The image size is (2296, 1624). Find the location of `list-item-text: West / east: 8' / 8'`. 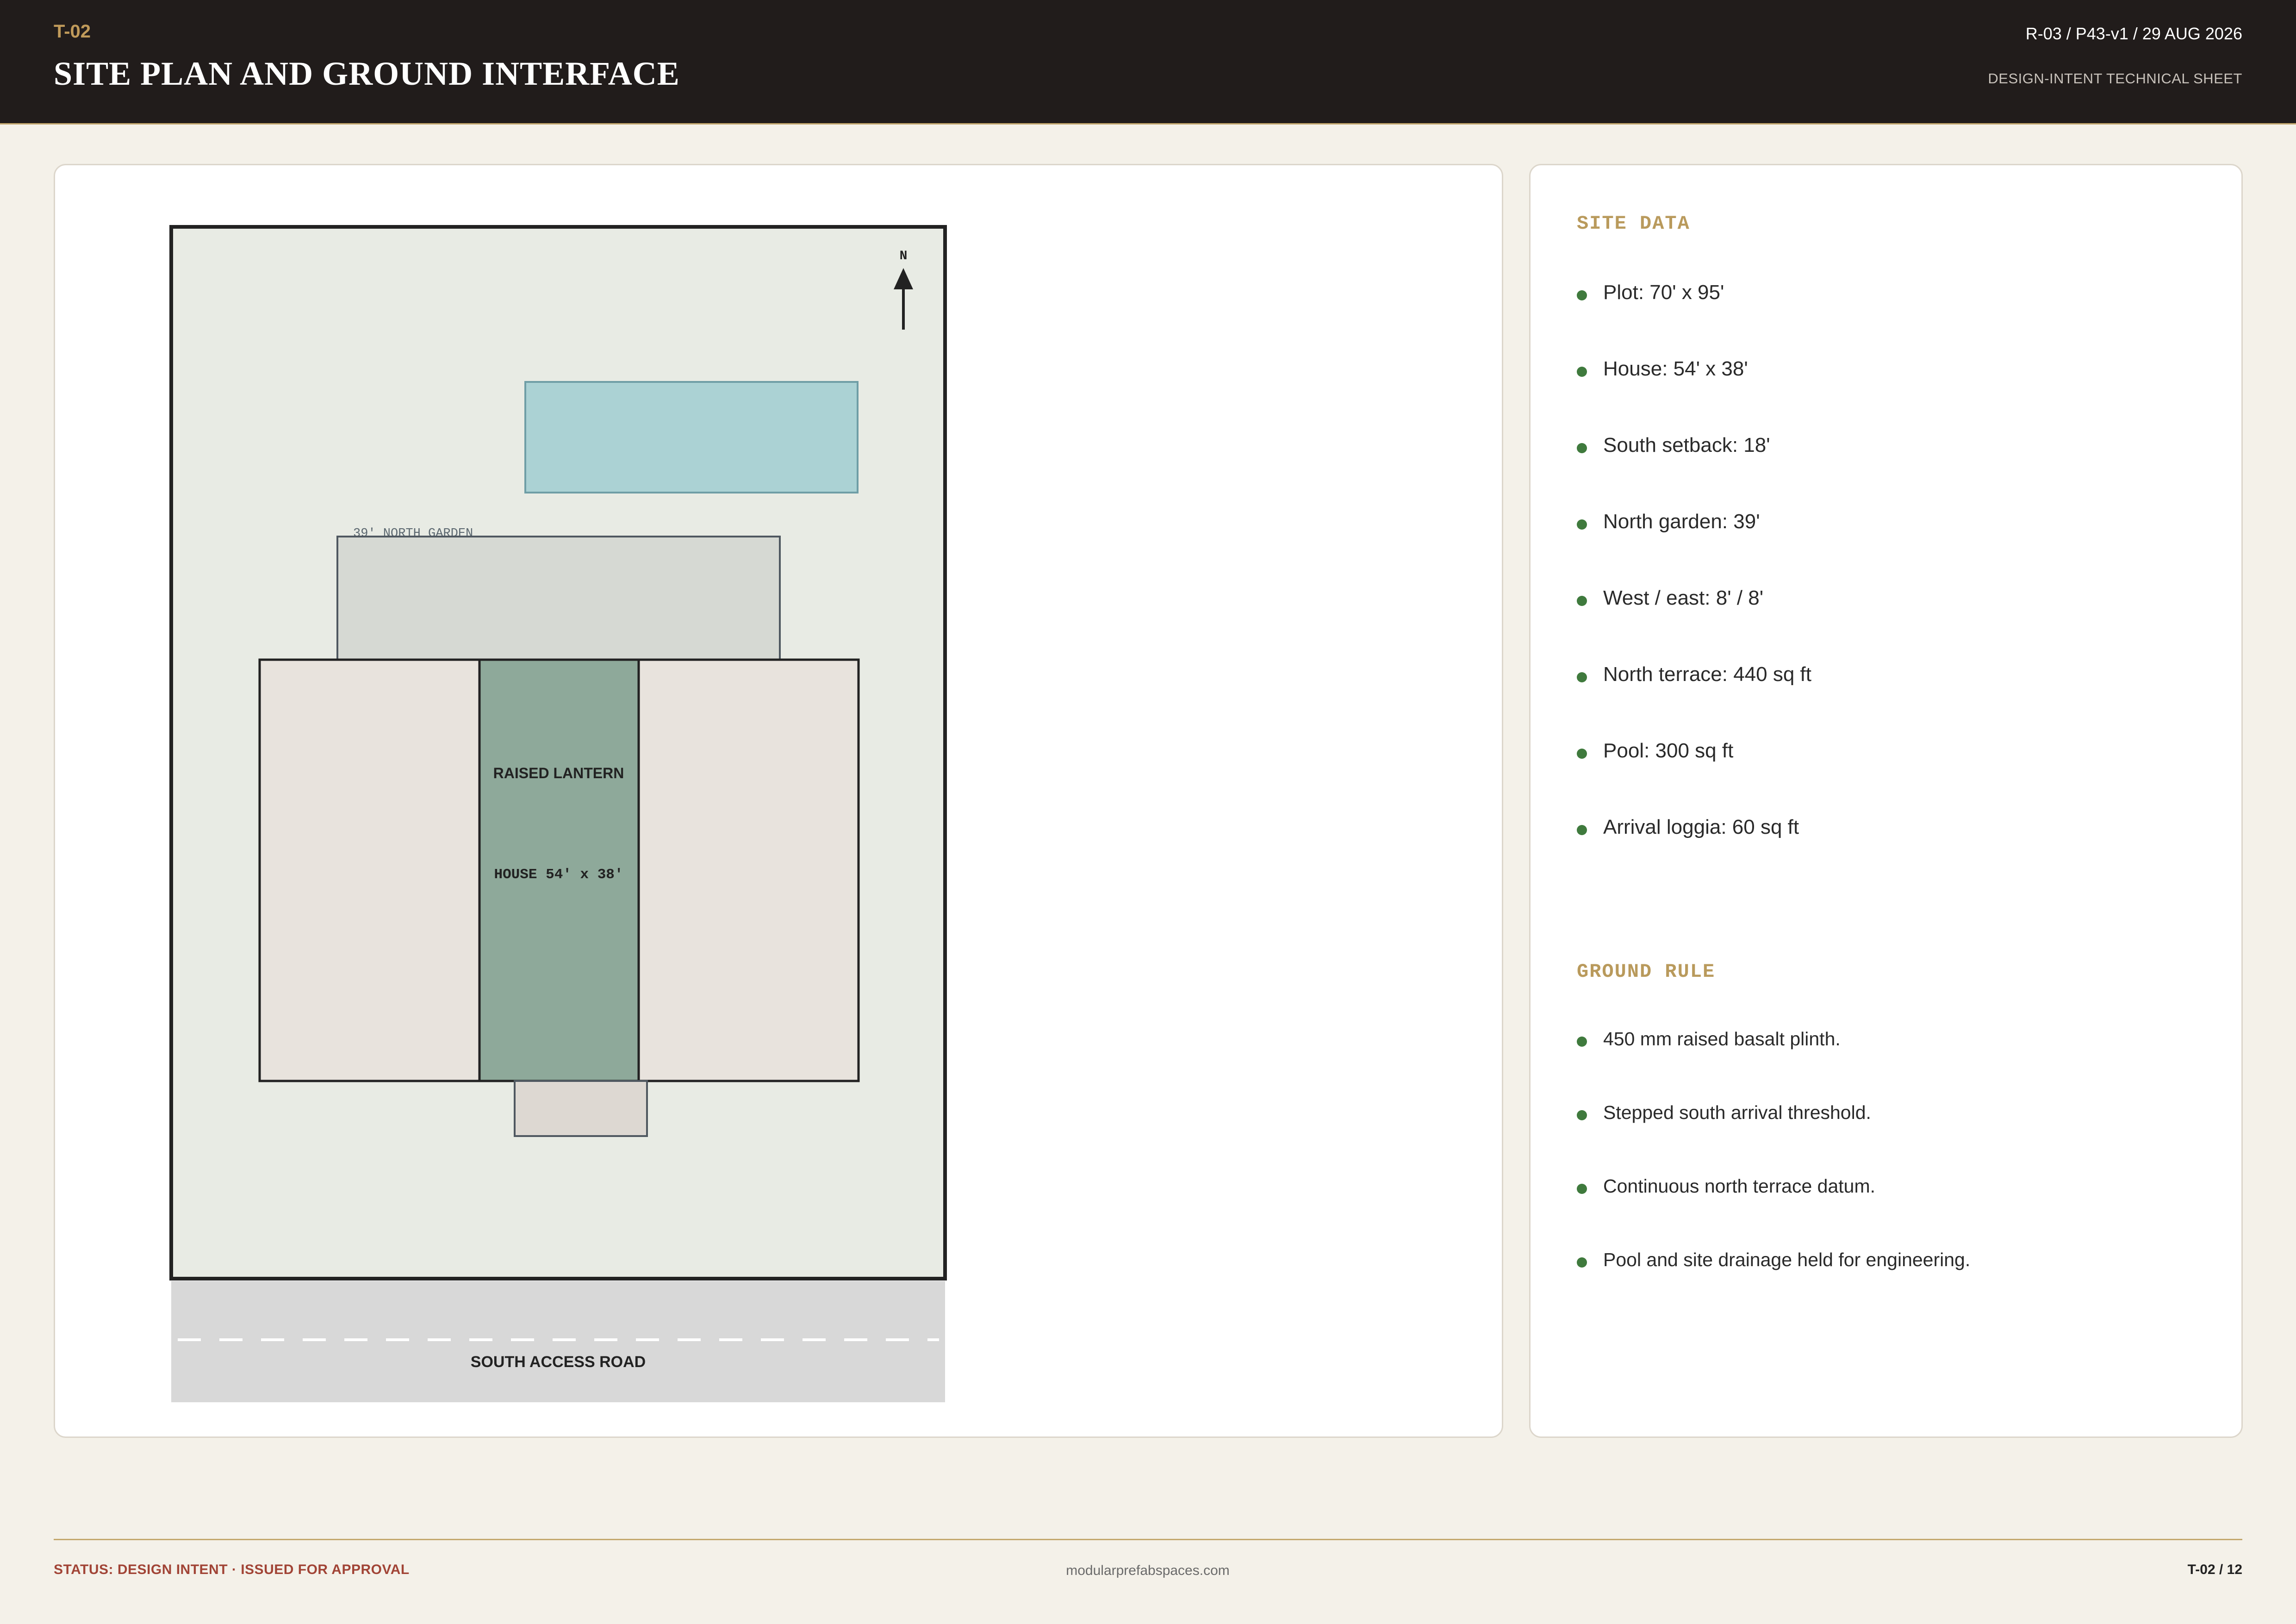

list-item-text: West / east: 8' / 8' is located at coordinates (1683, 598).